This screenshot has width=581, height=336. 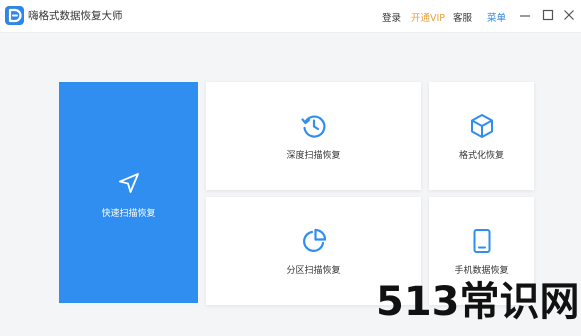 What do you see at coordinates (129, 185) in the screenshot?
I see `navigation-arrow-icon` at bounding box center [129, 185].